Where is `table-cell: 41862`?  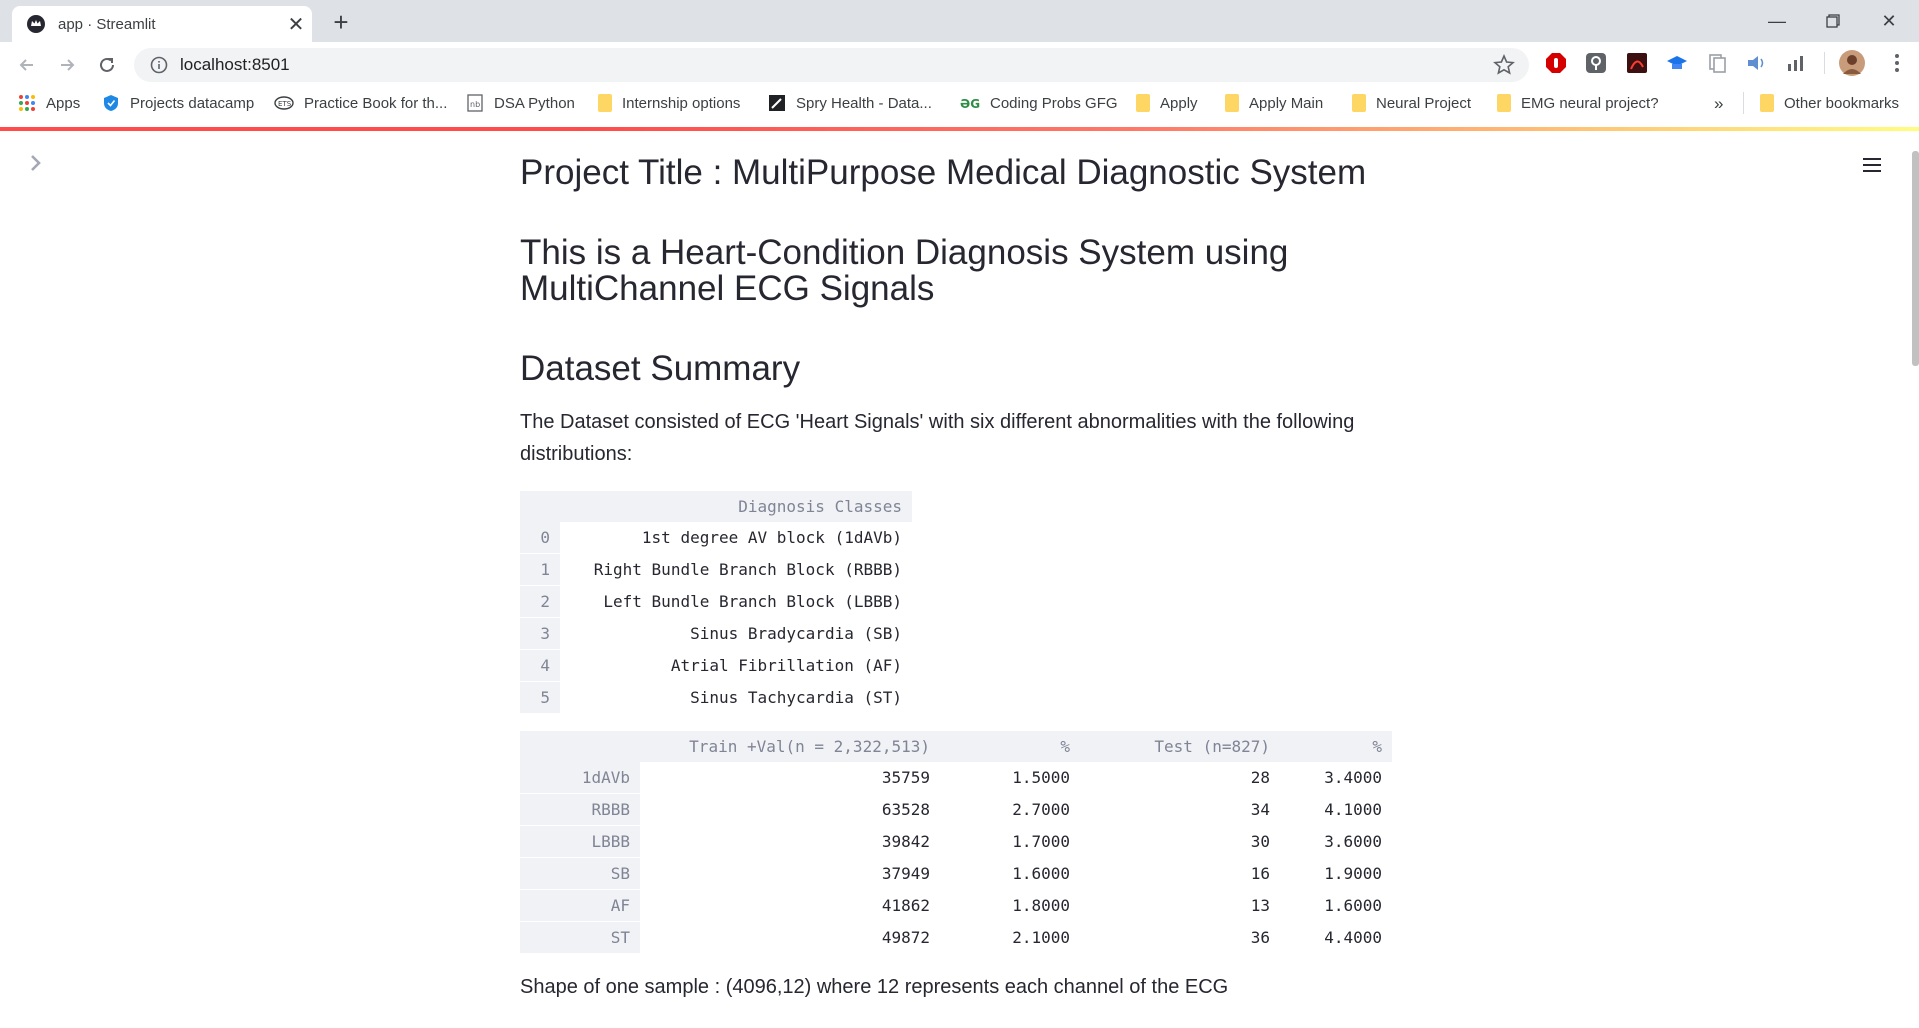
table-cell: 41862 is located at coordinates (790, 905).